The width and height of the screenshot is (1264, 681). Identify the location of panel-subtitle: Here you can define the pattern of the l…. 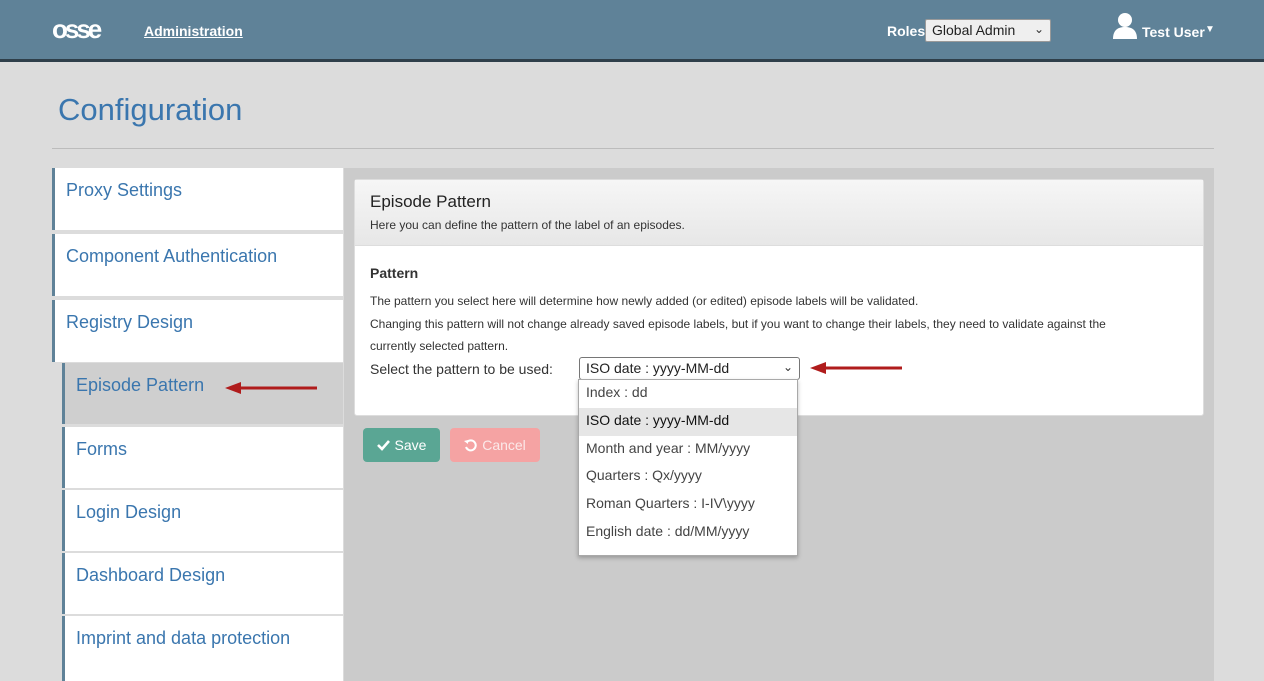
(527, 225).